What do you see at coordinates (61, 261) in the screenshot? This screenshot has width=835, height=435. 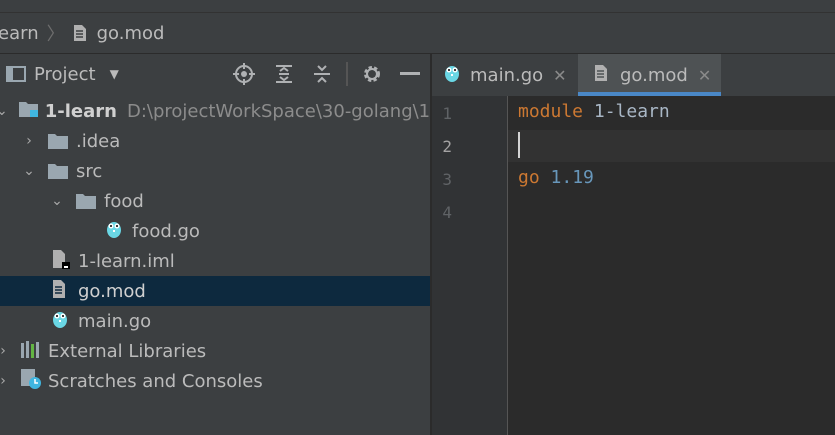 I see `iml-file-icon` at bounding box center [61, 261].